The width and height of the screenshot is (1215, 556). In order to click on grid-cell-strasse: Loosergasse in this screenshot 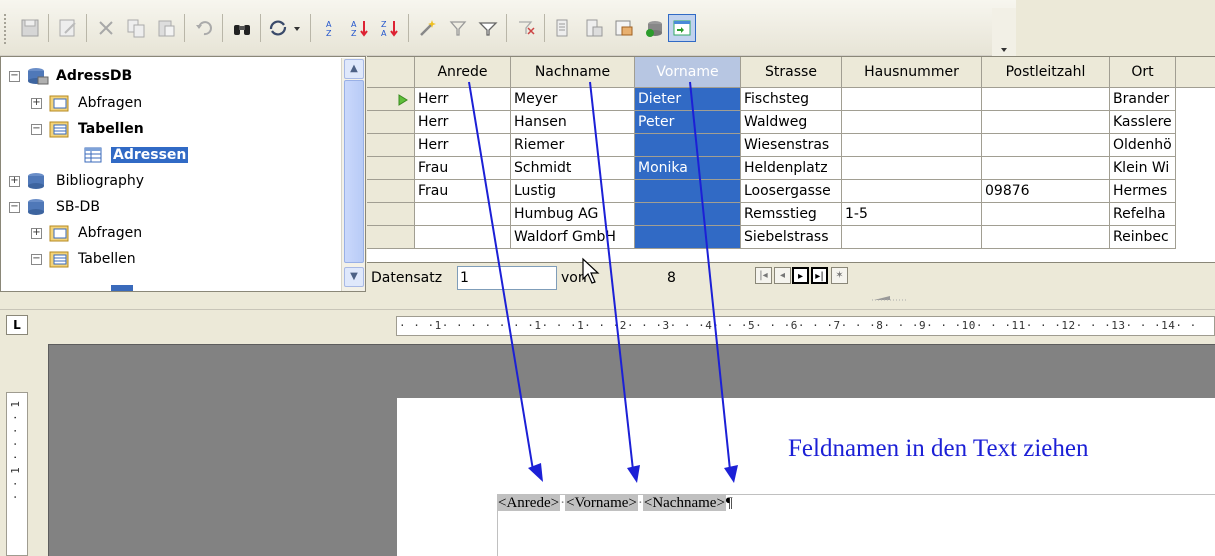, I will do `click(791, 191)`.